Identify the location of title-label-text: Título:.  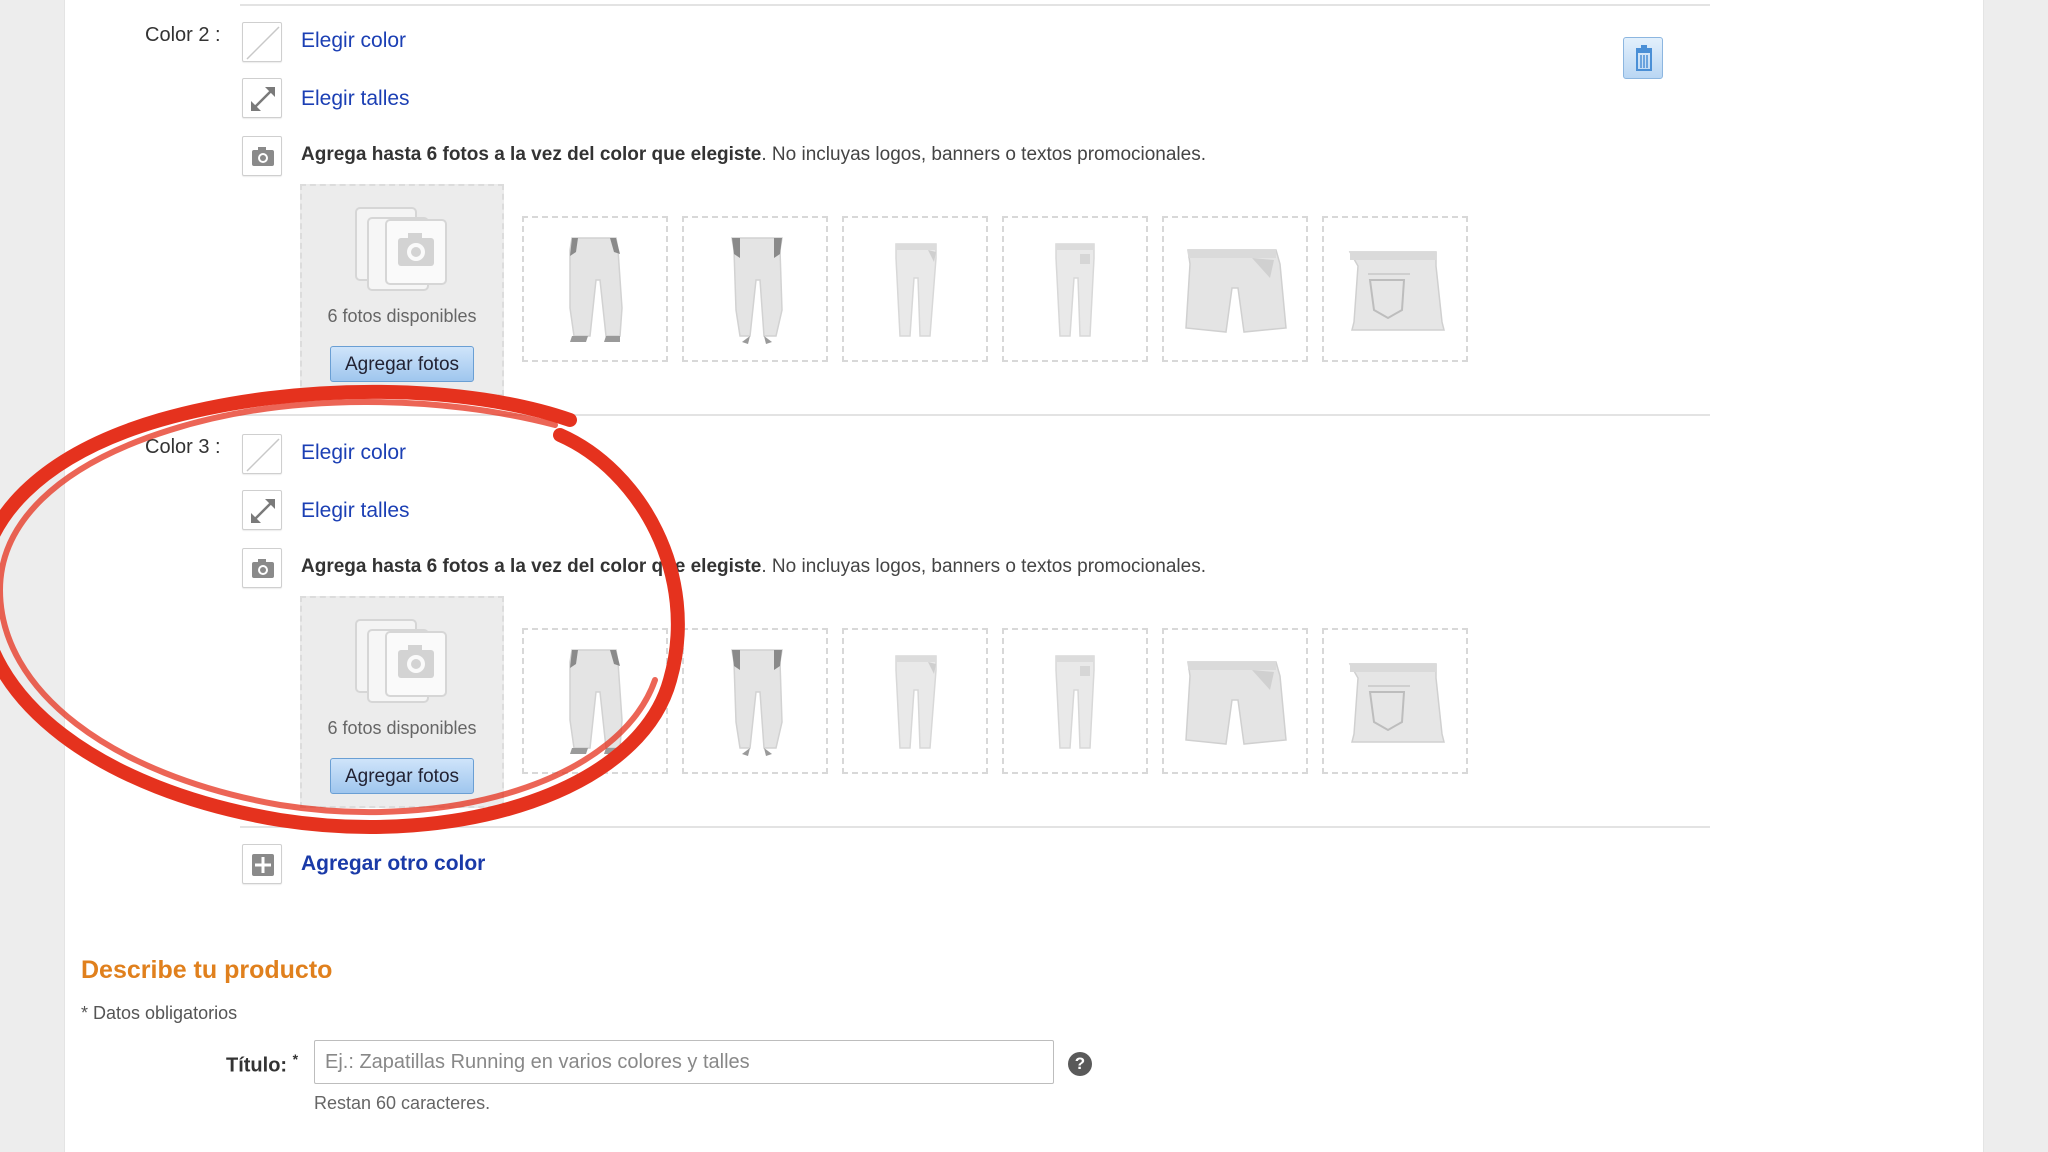
(257, 1065).